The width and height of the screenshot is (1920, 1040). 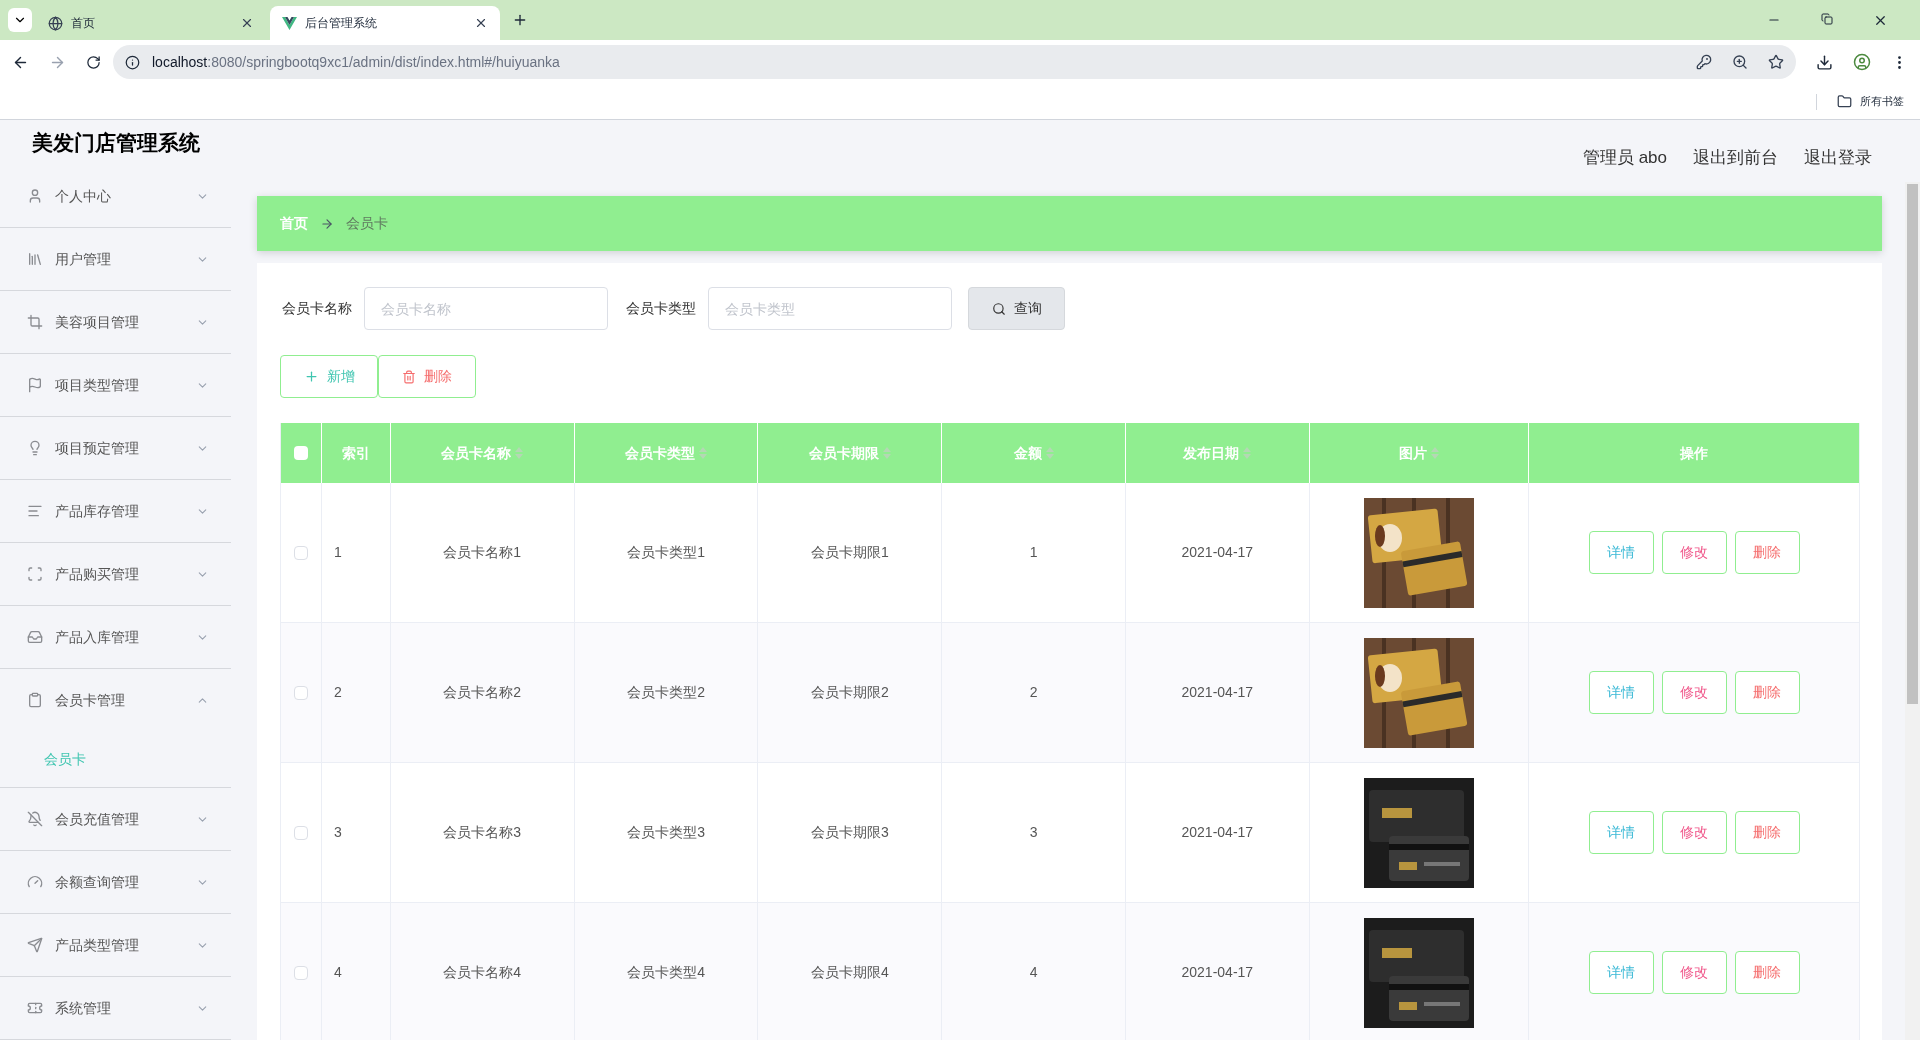 I want to click on column-header: 图片, so click(x=1413, y=453).